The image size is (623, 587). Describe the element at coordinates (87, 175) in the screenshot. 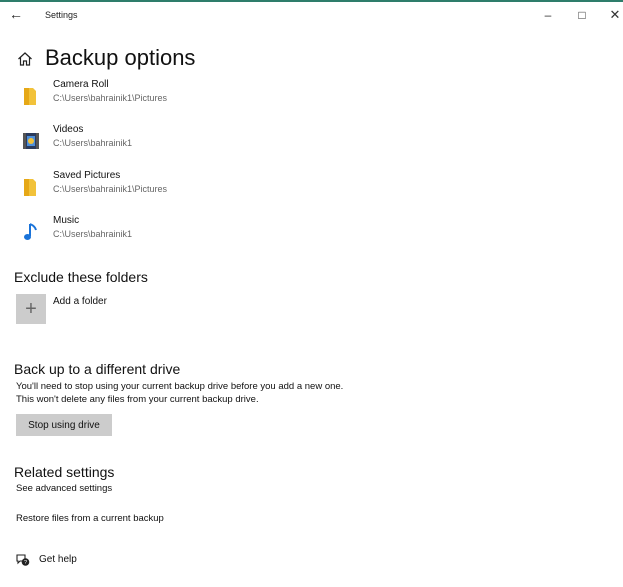

I see `folder-name: Saved Pictures` at that location.